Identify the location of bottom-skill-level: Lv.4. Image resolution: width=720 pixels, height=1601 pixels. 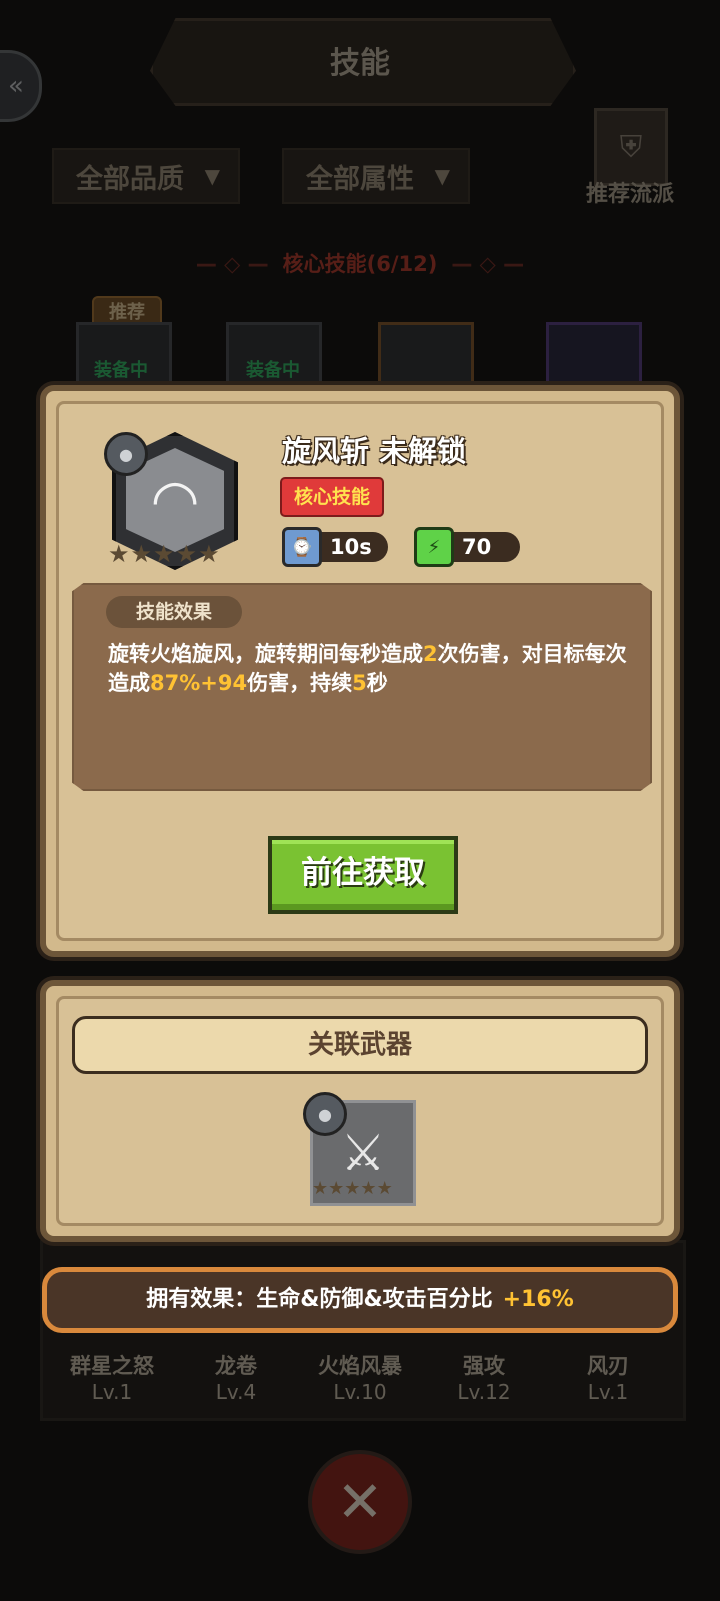
(236, 1392).